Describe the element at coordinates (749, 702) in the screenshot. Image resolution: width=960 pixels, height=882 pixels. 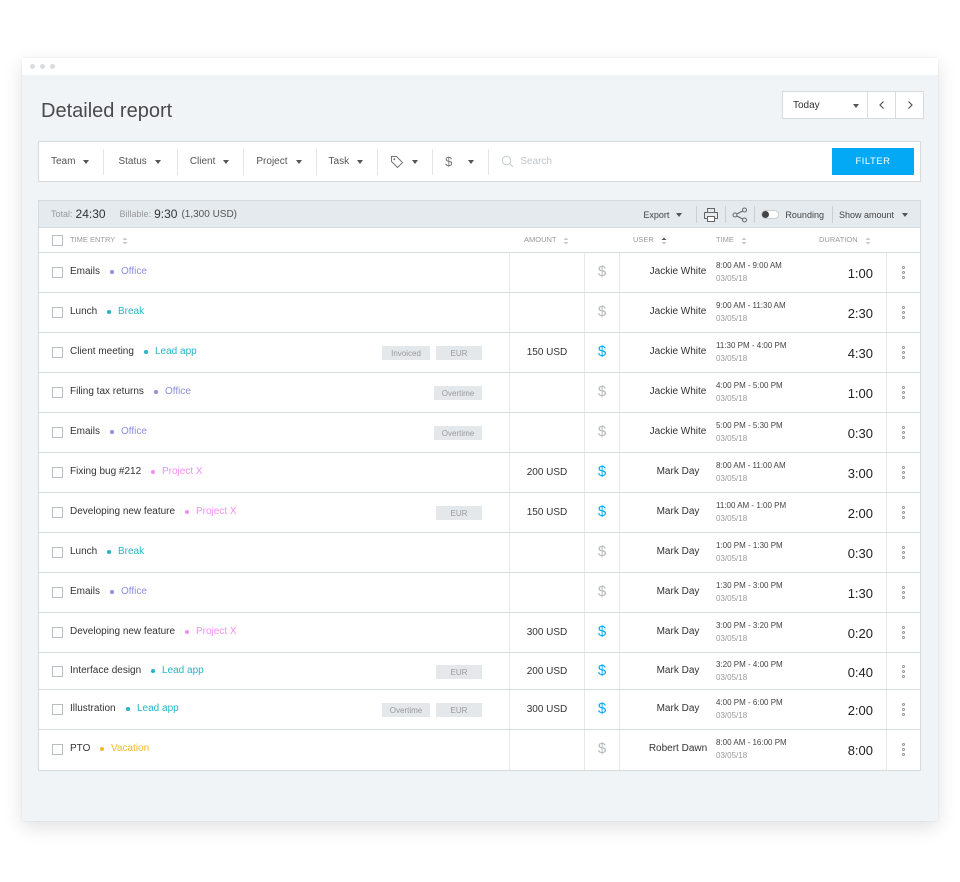
I see `entry-time-range: 4:00 PM - 6:00 PM` at that location.